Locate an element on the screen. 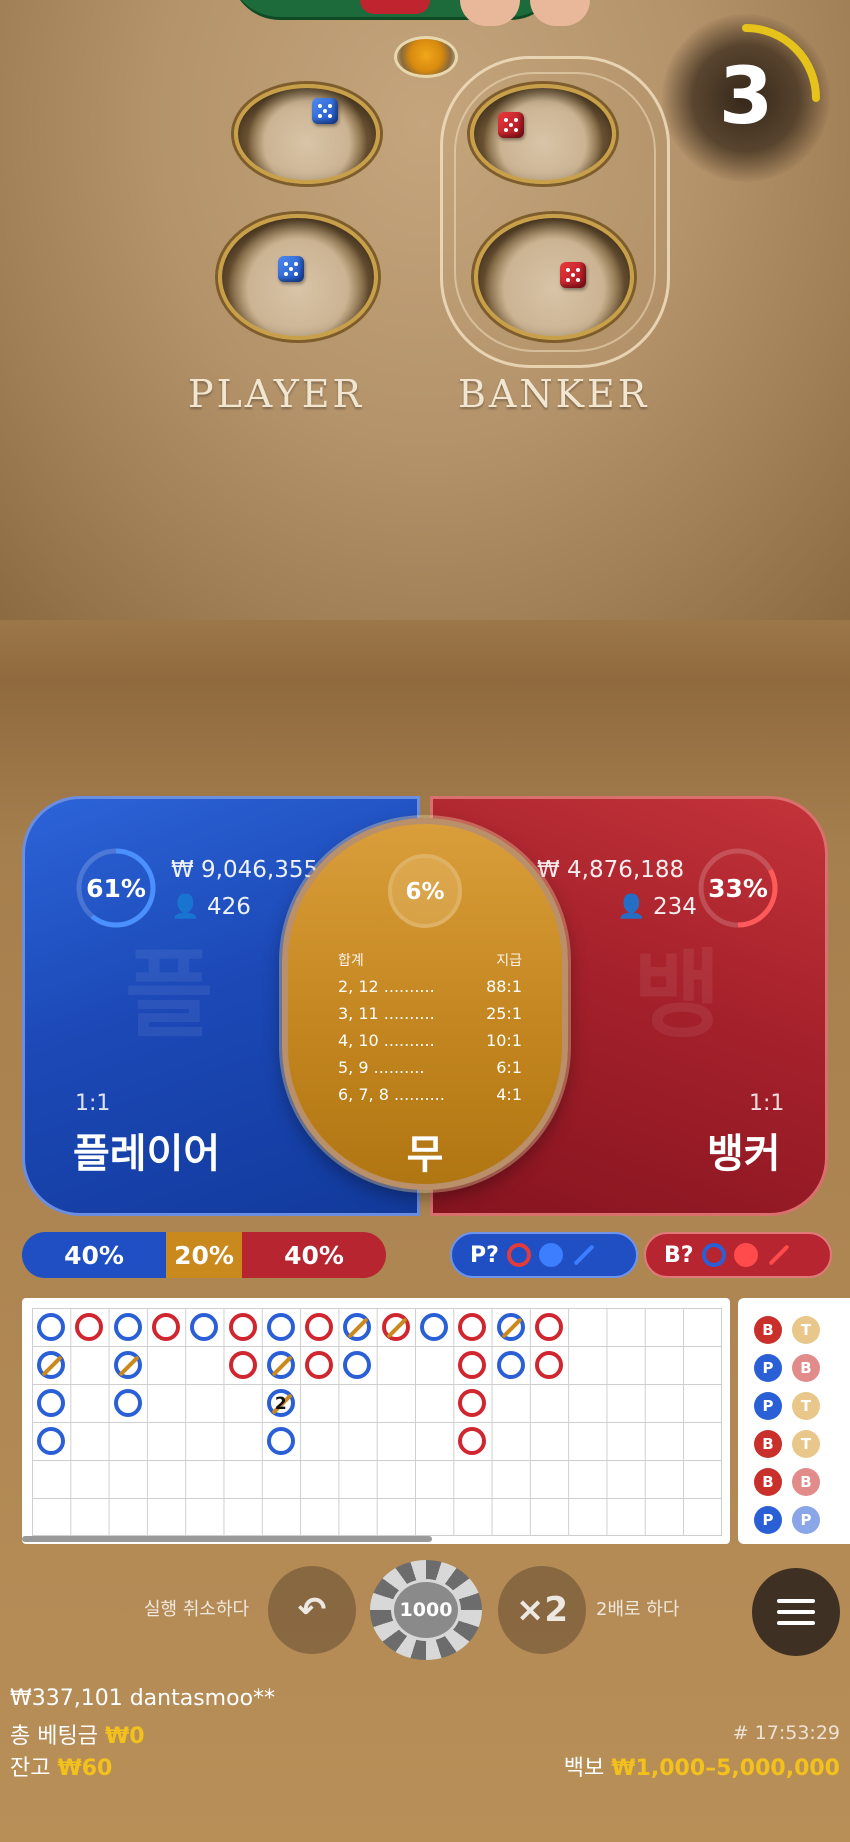 The image size is (850, 1842). chip-selector: 1000 is located at coordinates (426, 1610).